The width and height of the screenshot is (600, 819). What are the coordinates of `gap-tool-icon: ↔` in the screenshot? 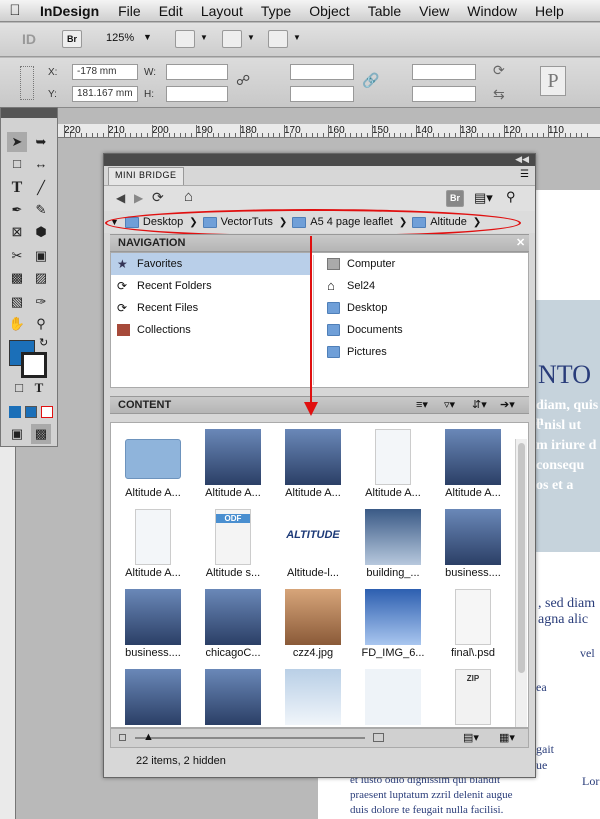 It's located at (41, 164).